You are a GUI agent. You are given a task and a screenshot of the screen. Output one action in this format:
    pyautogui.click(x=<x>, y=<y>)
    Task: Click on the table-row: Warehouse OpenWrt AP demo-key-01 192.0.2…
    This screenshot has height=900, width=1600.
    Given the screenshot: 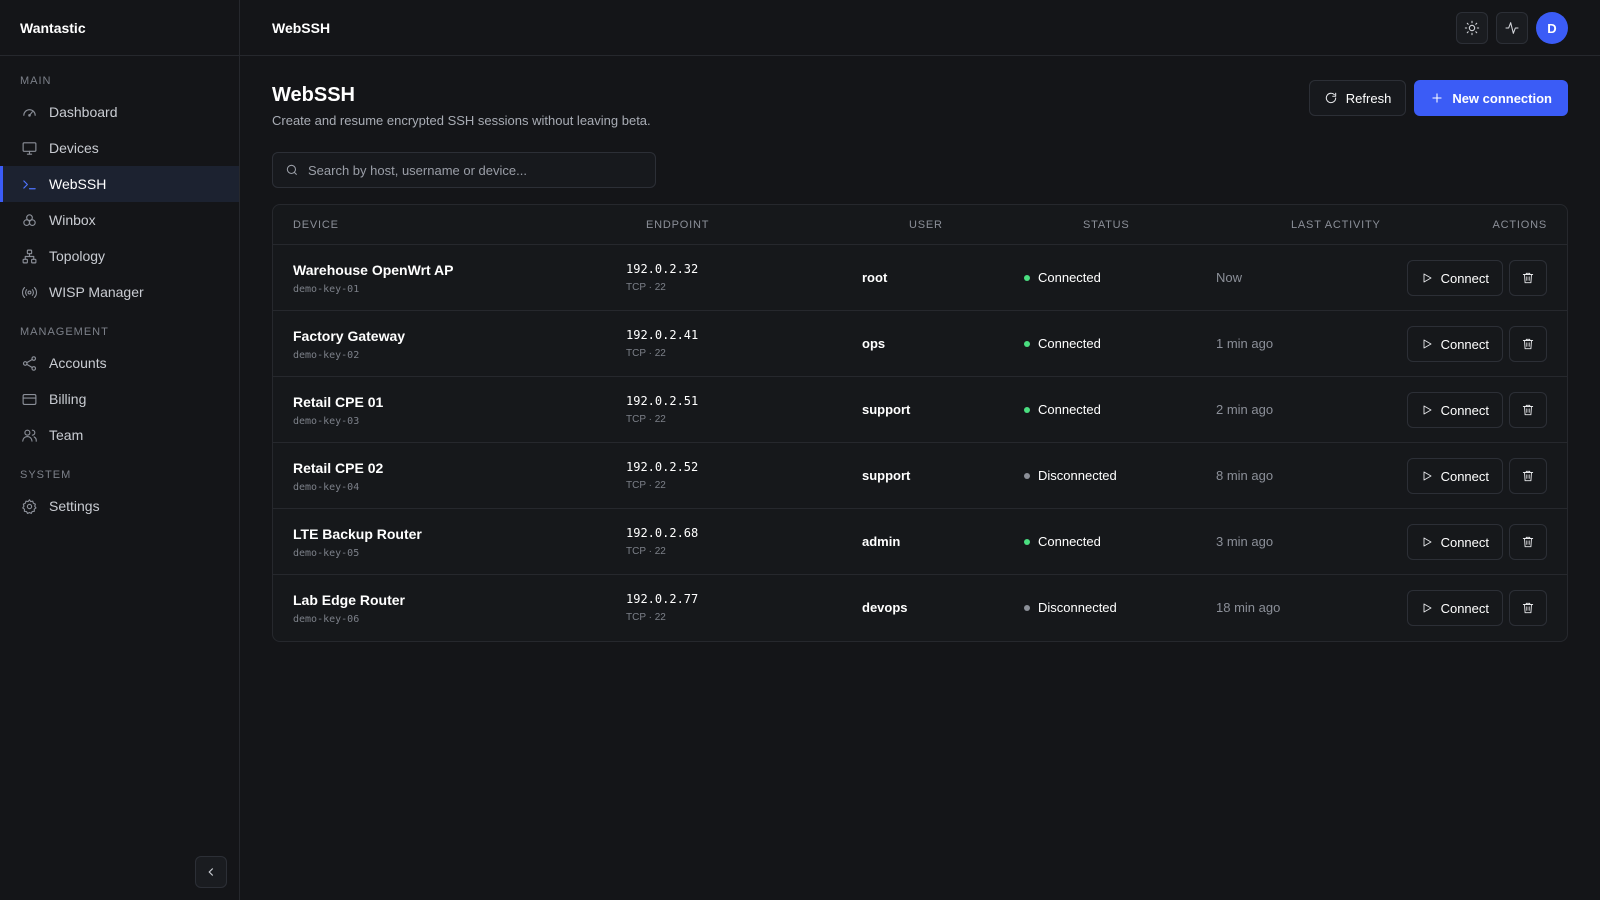 What is the action you would take?
    pyautogui.click(x=920, y=278)
    